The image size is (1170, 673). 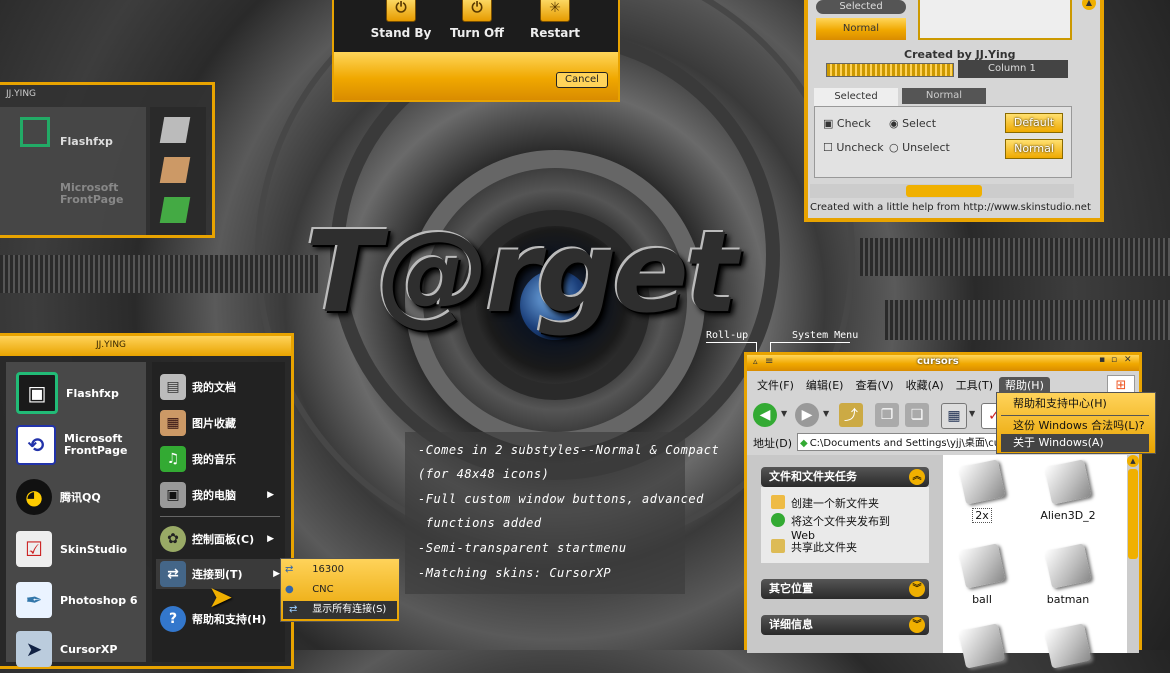 What do you see at coordinates (1075, 404) in the screenshot?
I see `help-center-item: 帮助和支持中心(H)` at bounding box center [1075, 404].